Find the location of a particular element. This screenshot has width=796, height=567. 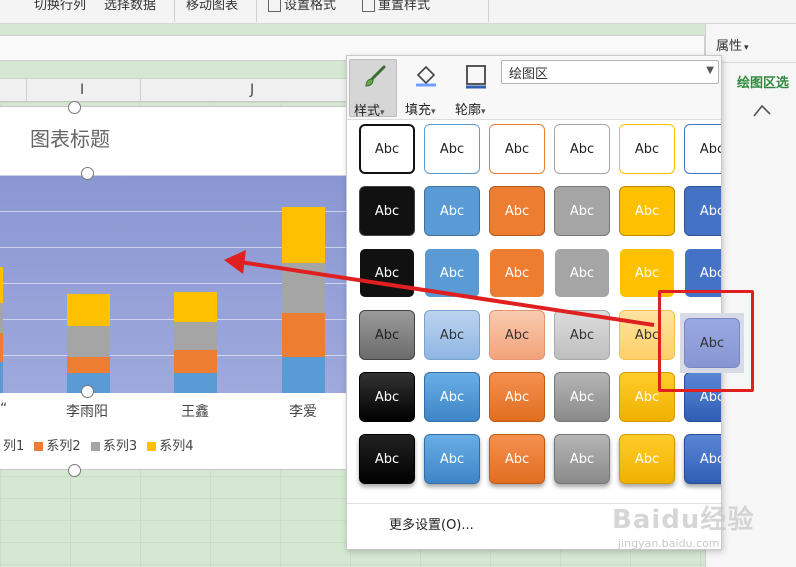

chart-legend: 列1 系列2 系列3 系列4 is located at coordinates (97, 444).